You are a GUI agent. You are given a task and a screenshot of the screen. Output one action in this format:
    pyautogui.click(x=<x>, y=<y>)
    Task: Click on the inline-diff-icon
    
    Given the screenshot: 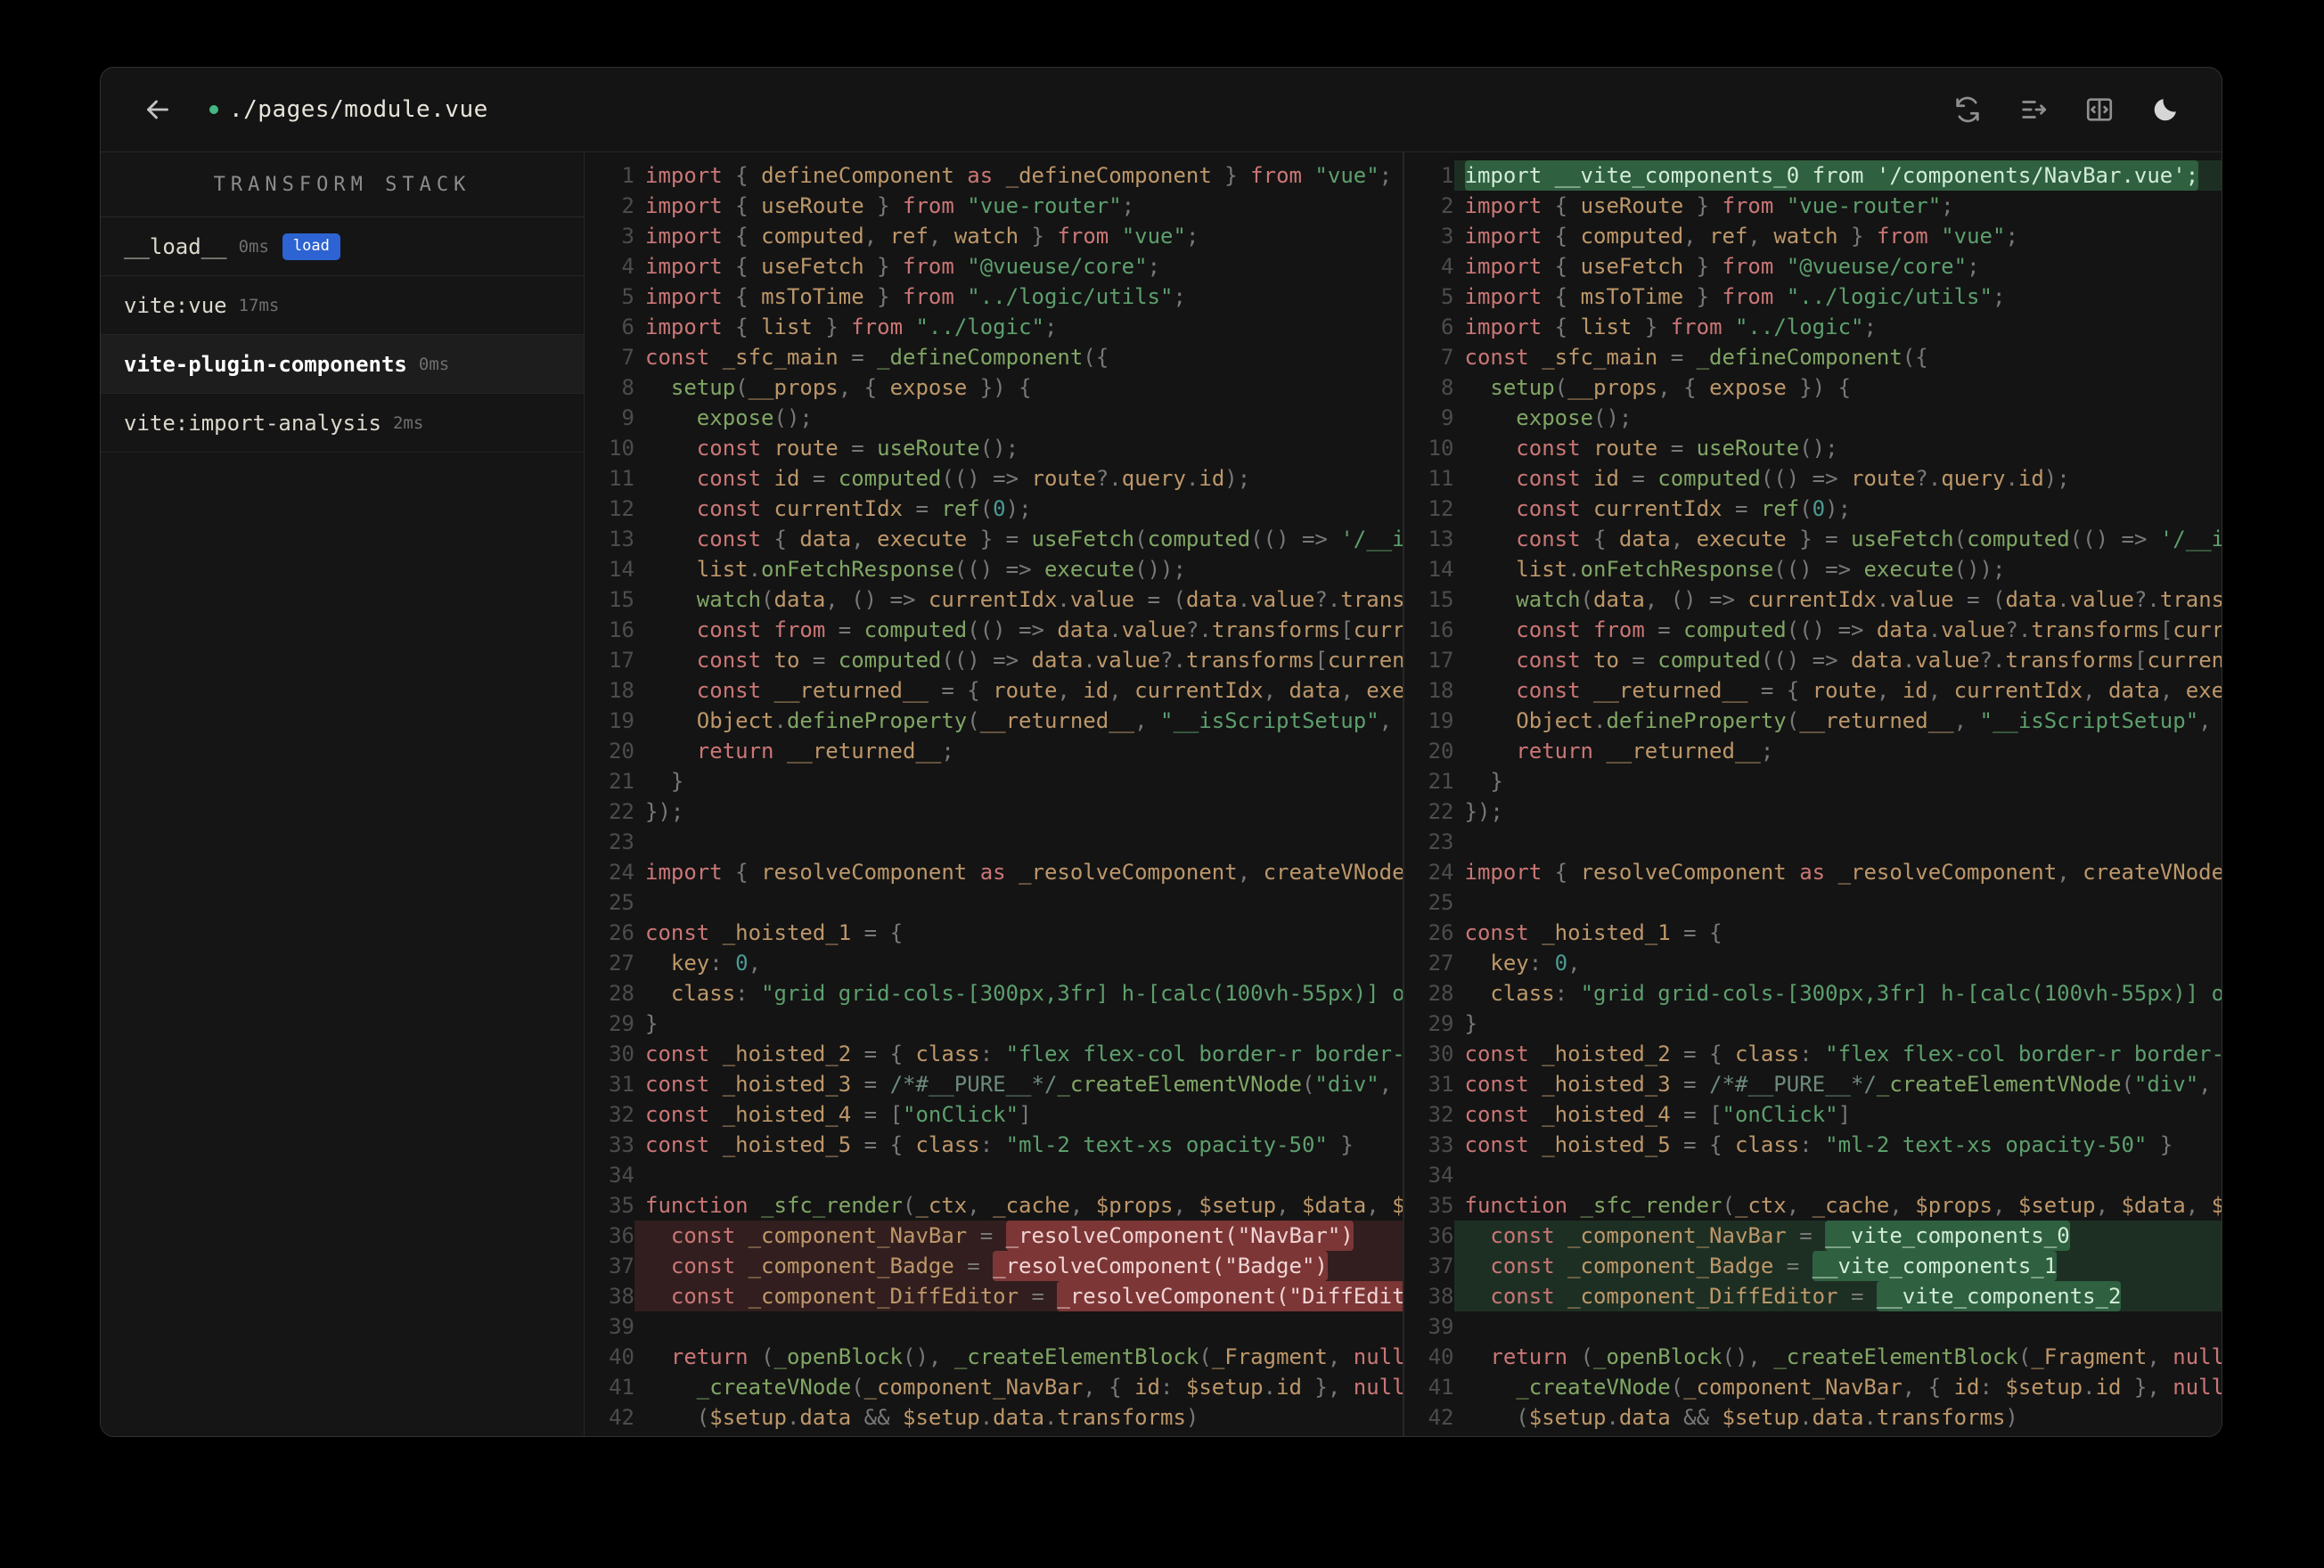 What is the action you would take?
    pyautogui.click(x=2033, y=109)
    